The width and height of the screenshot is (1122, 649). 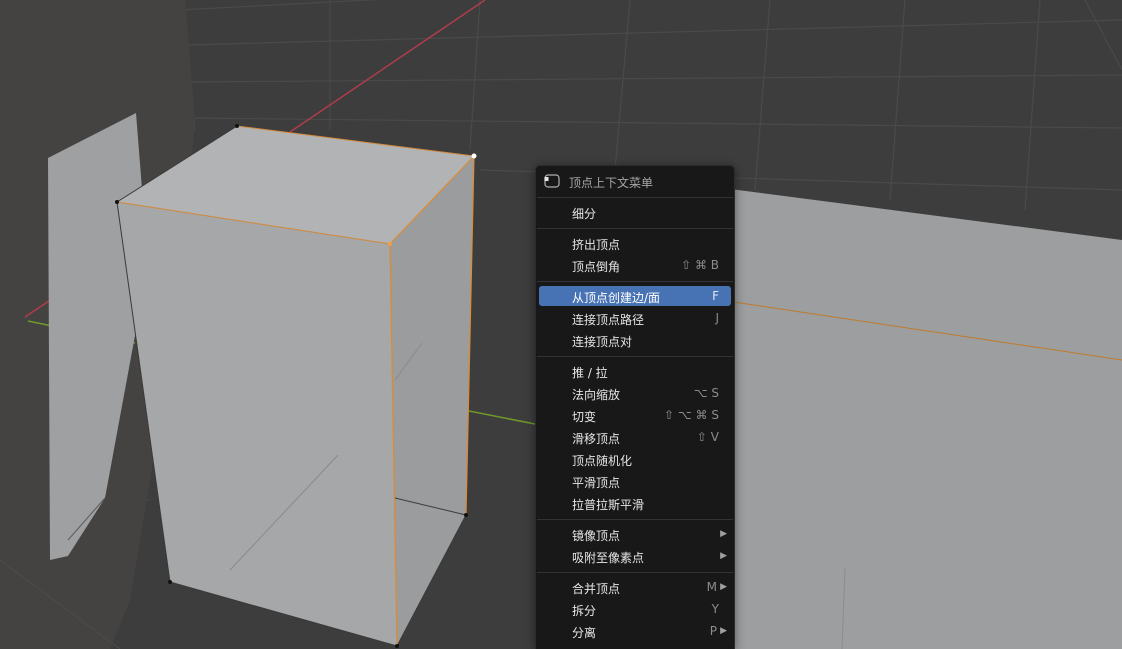 I want to click on menu-header: 顶点上下文菜单, so click(x=635, y=181).